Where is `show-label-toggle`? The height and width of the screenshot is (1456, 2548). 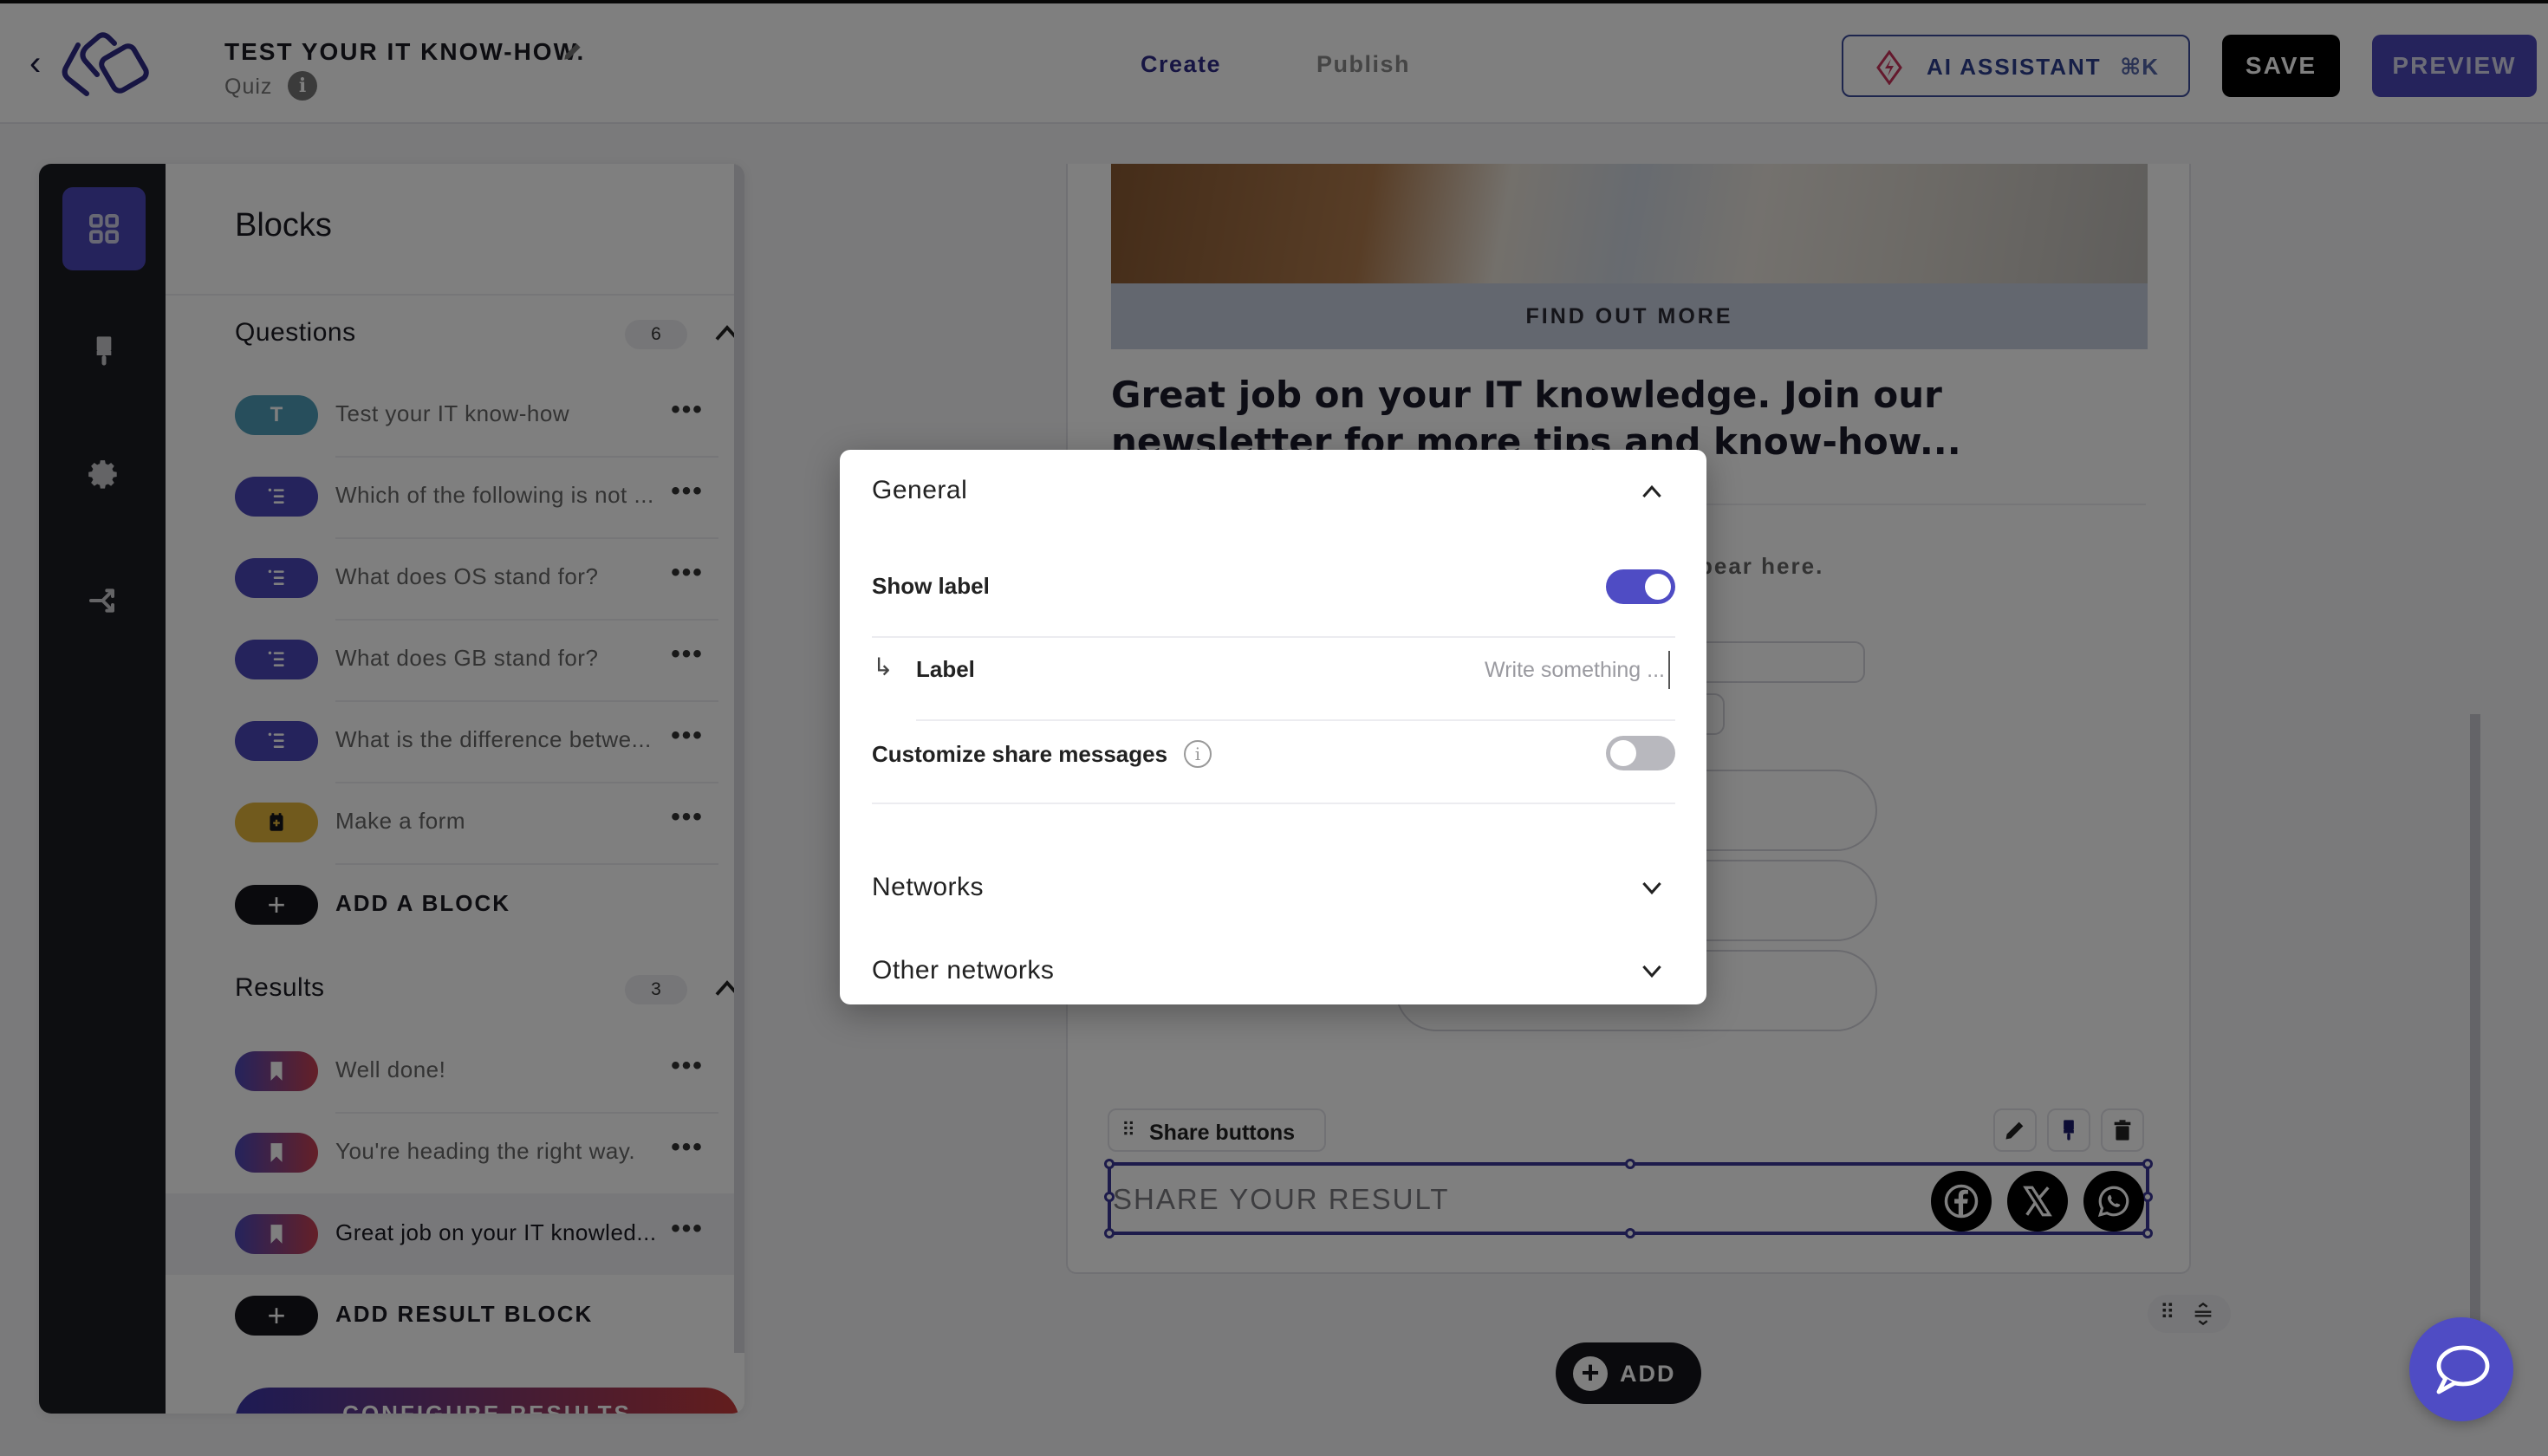
show-label-toggle is located at coordinates (1640, 586).